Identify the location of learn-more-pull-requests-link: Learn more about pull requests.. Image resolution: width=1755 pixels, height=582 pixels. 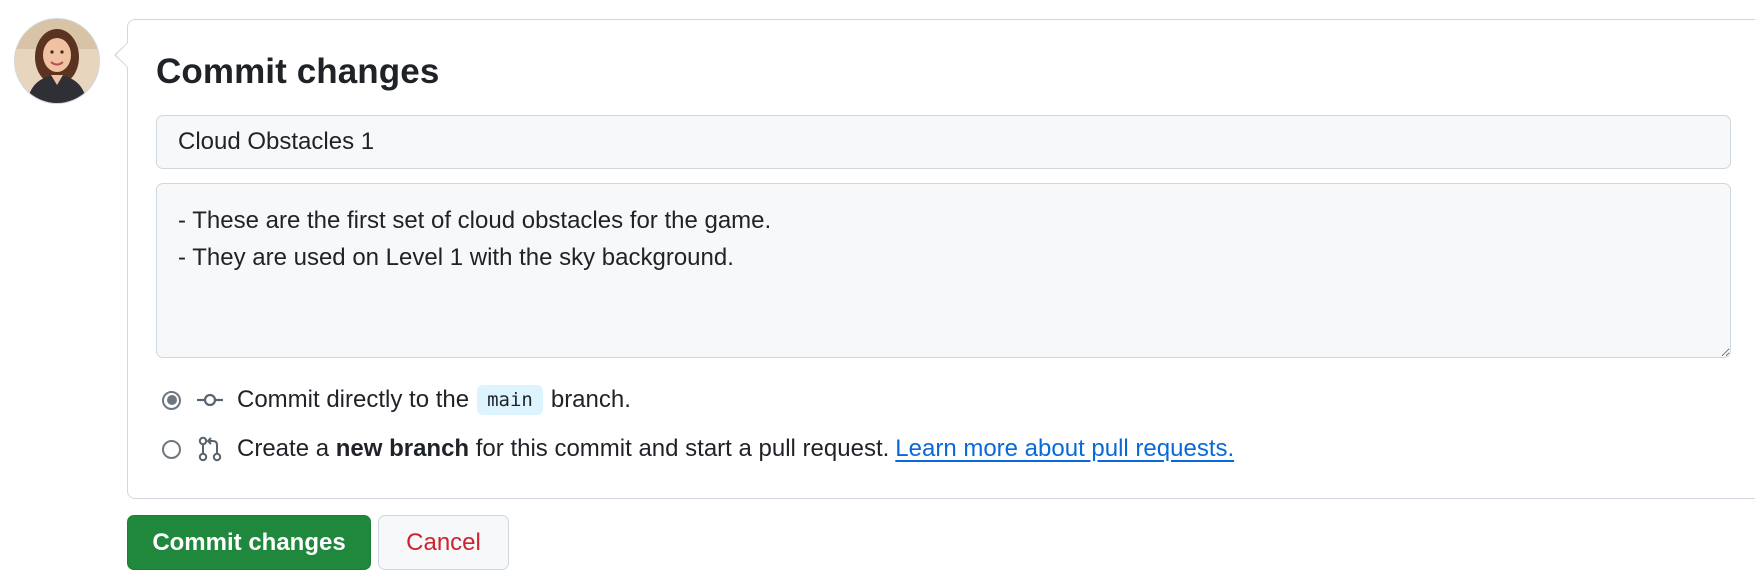
(1064, 449).